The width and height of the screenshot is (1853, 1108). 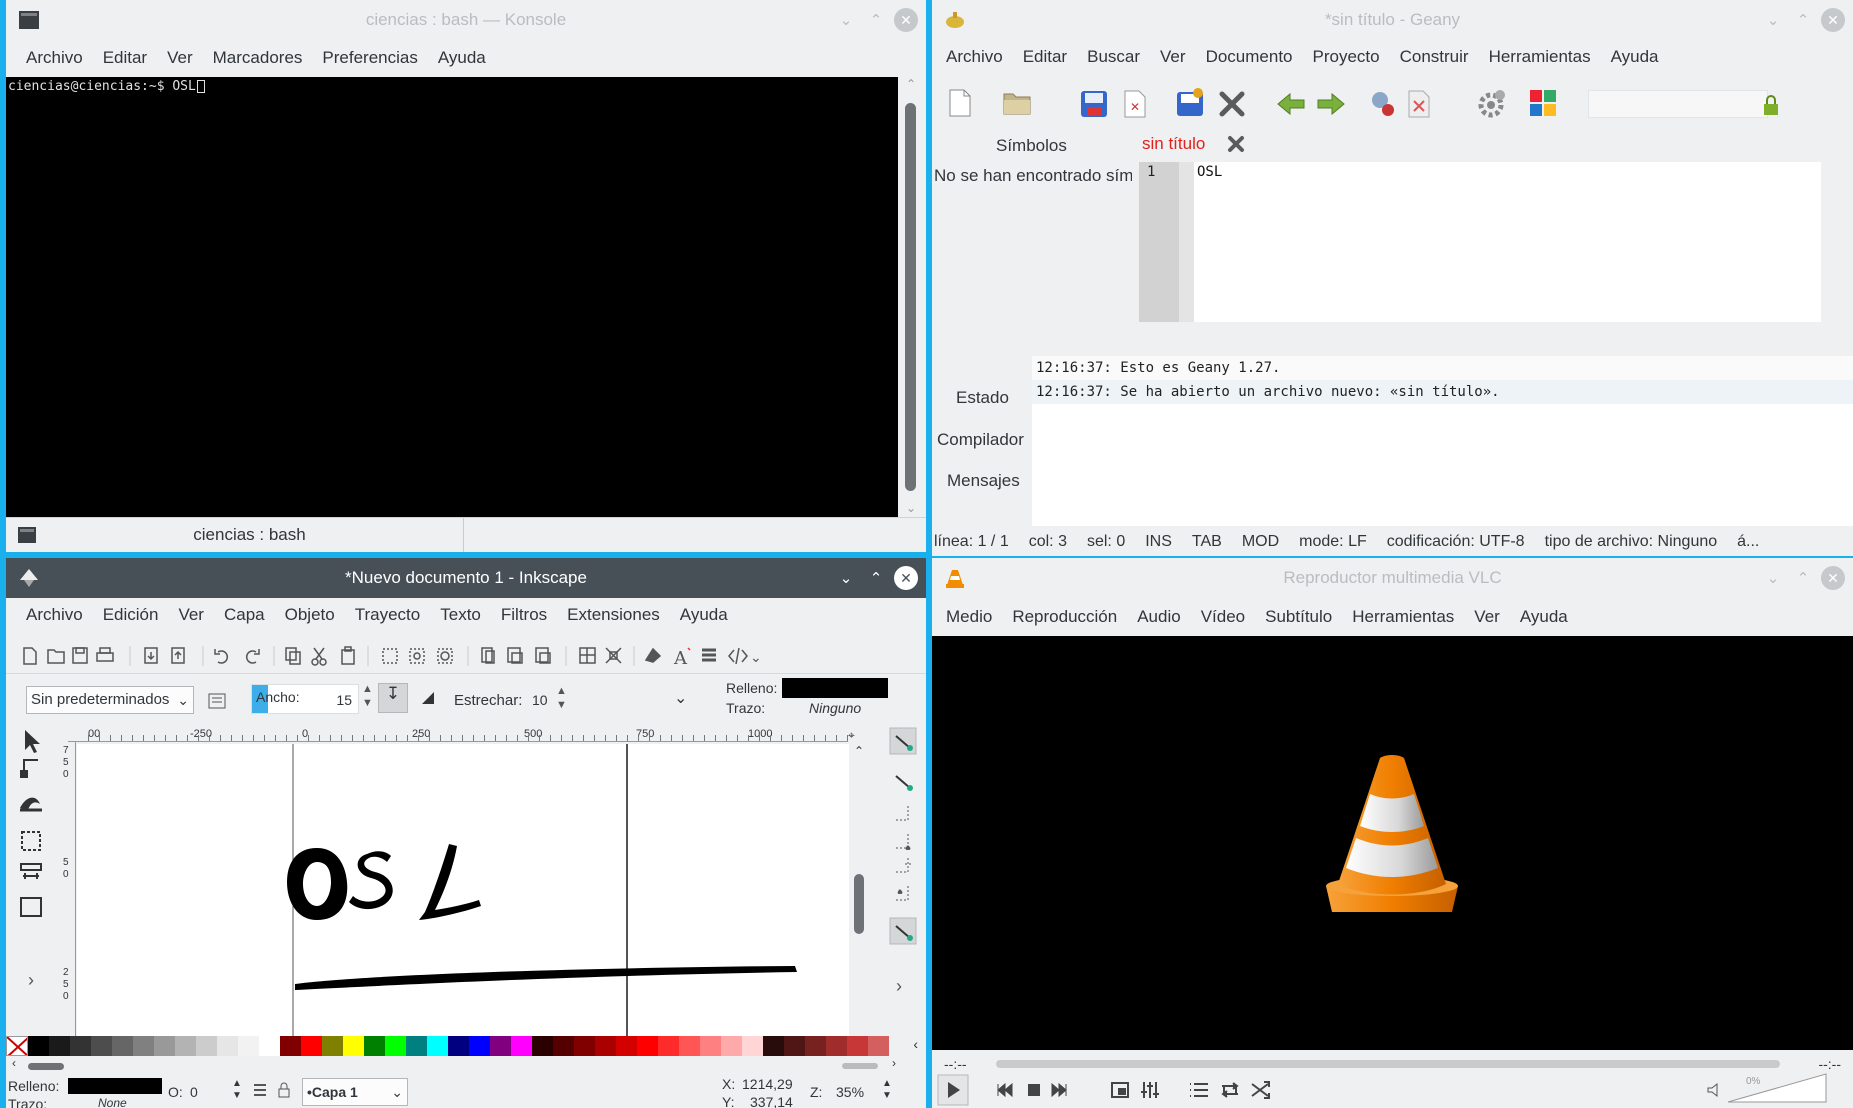 What do you see at coordinates (738, 656) in the screenshot?
I see `xml-editor-icon` at bounding box center [738, 656].